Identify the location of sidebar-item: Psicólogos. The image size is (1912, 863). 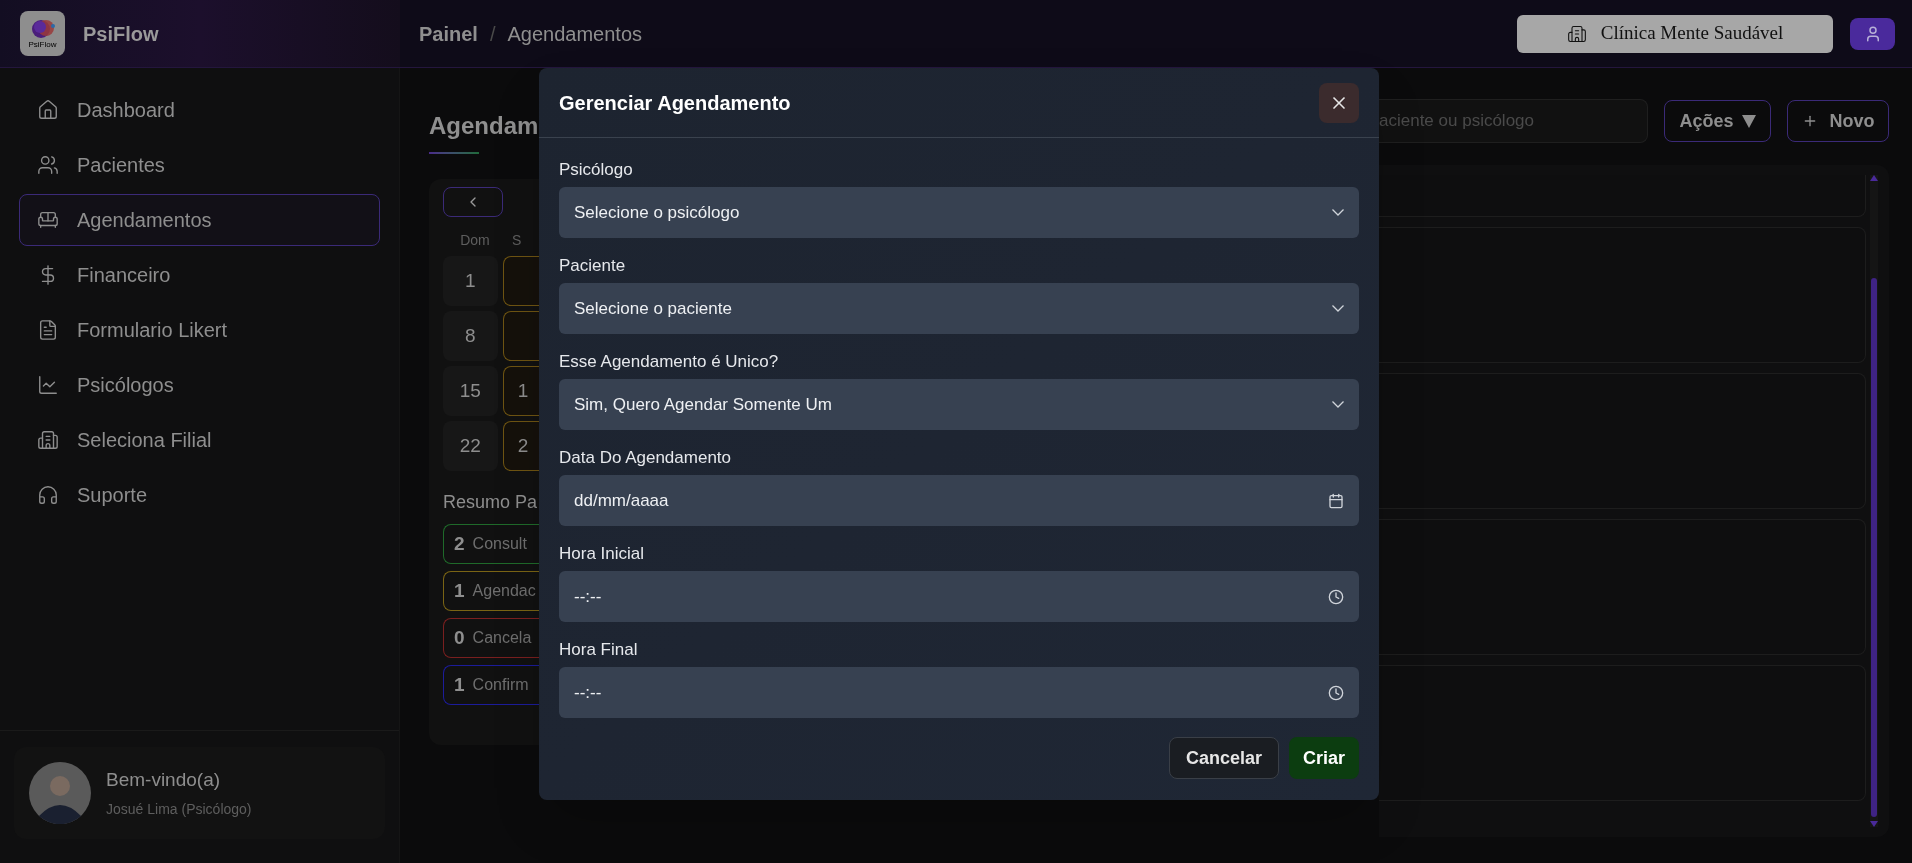
(199, 385).